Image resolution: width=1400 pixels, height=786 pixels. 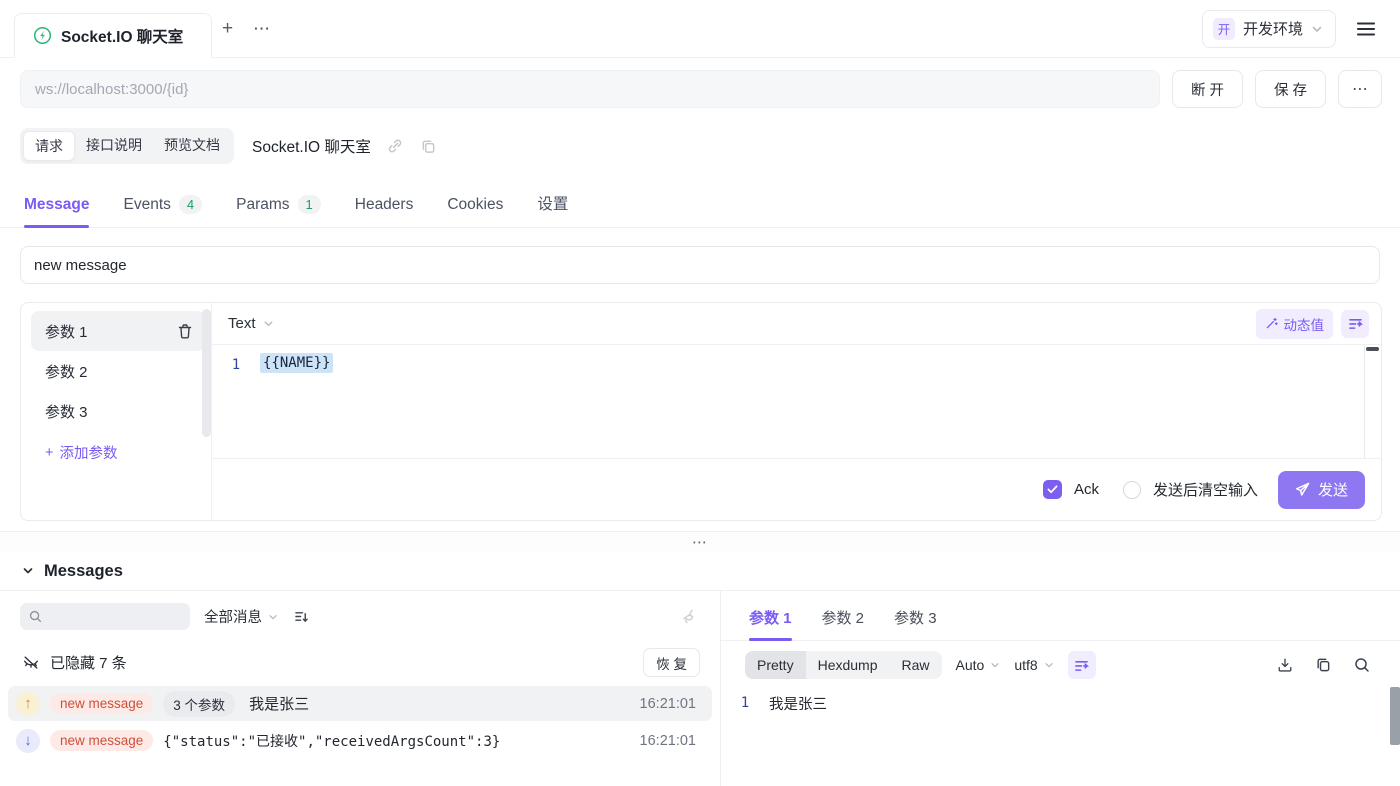 I want to click on decode-label: Auto, so click(x=970, y=665).